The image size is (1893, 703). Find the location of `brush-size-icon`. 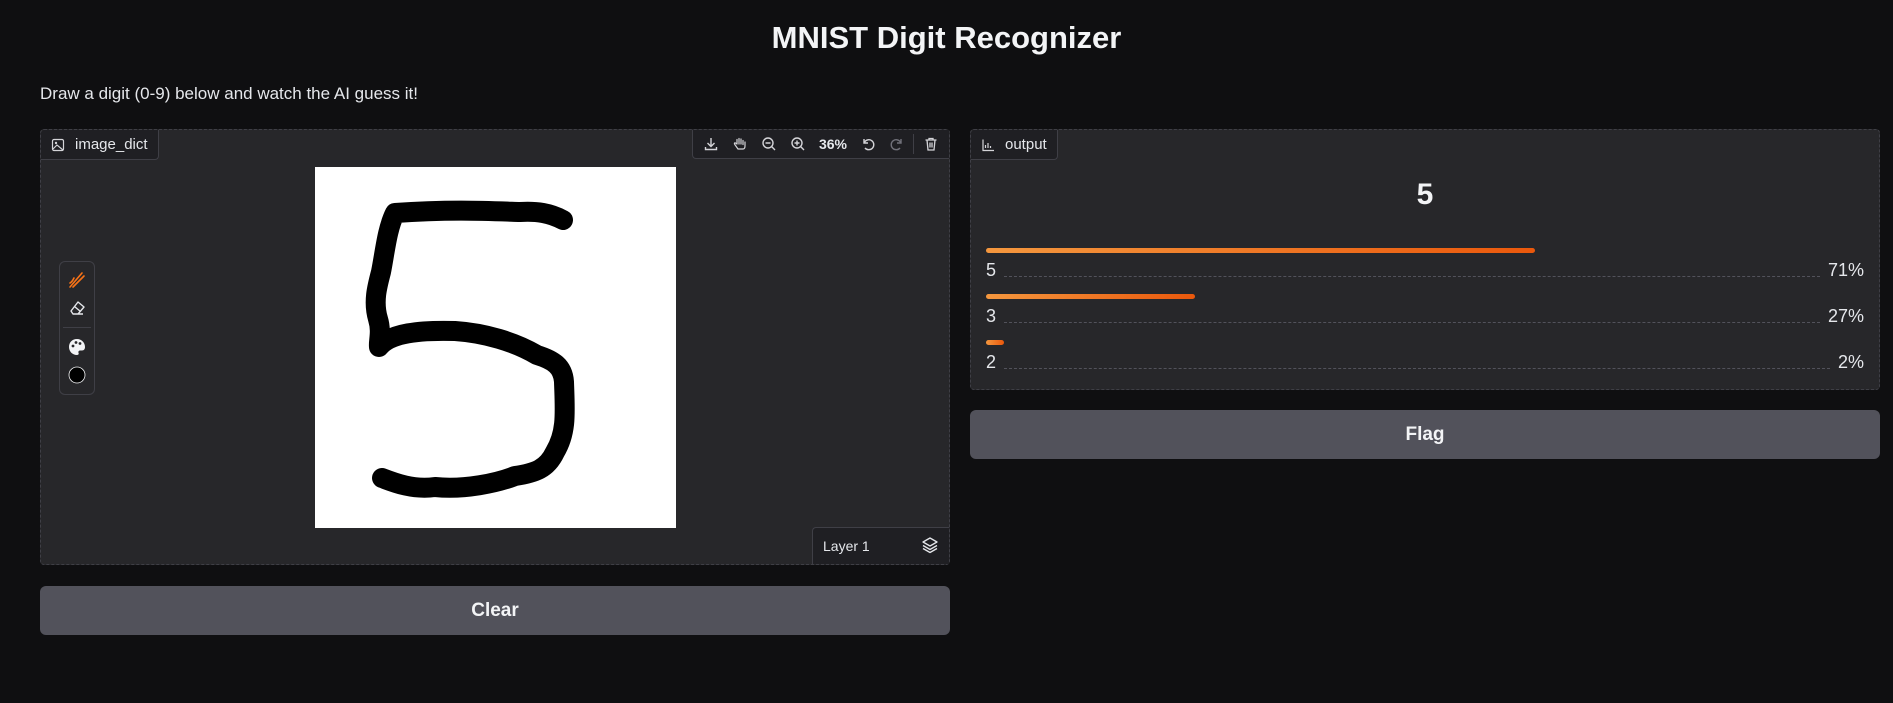

brush-size-icon is located at coordinates (77, 375).